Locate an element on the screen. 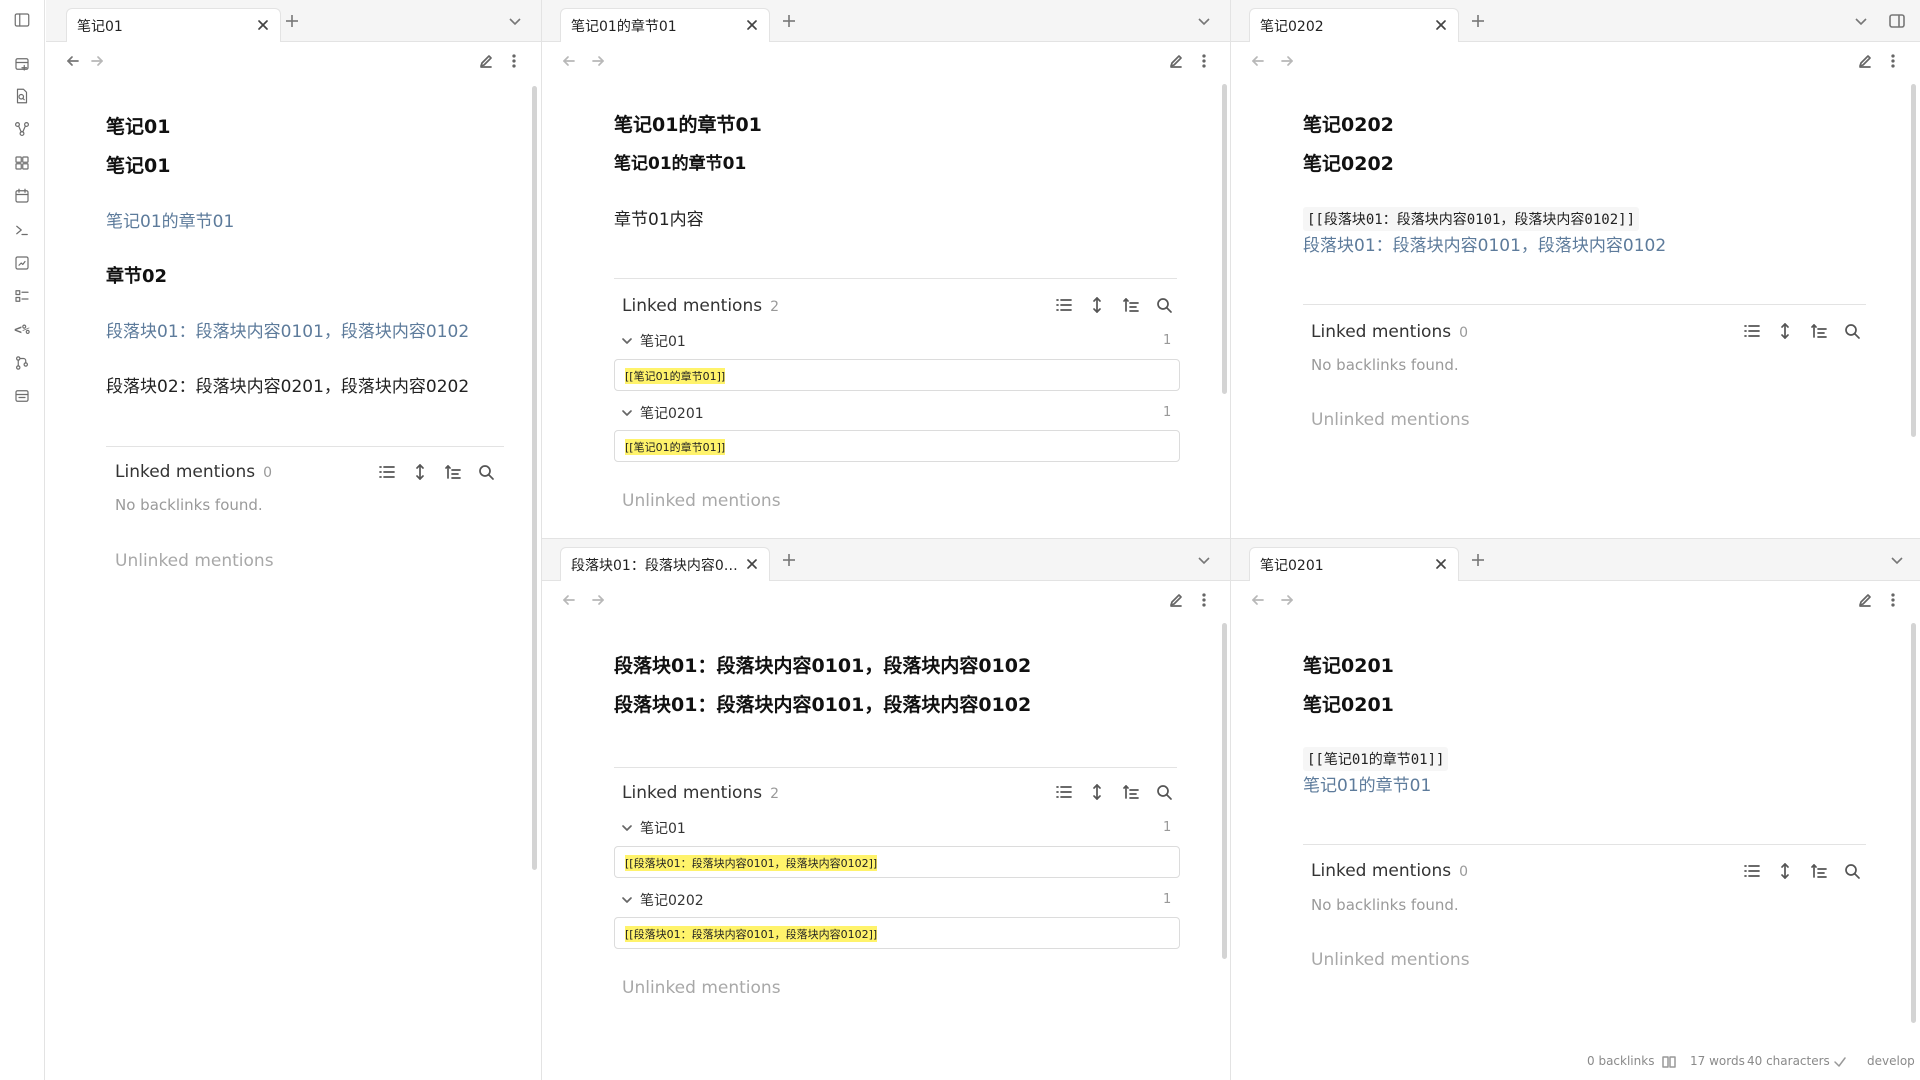  backlink-group-title: 笔记0201 is located at coordinates (672, 413).